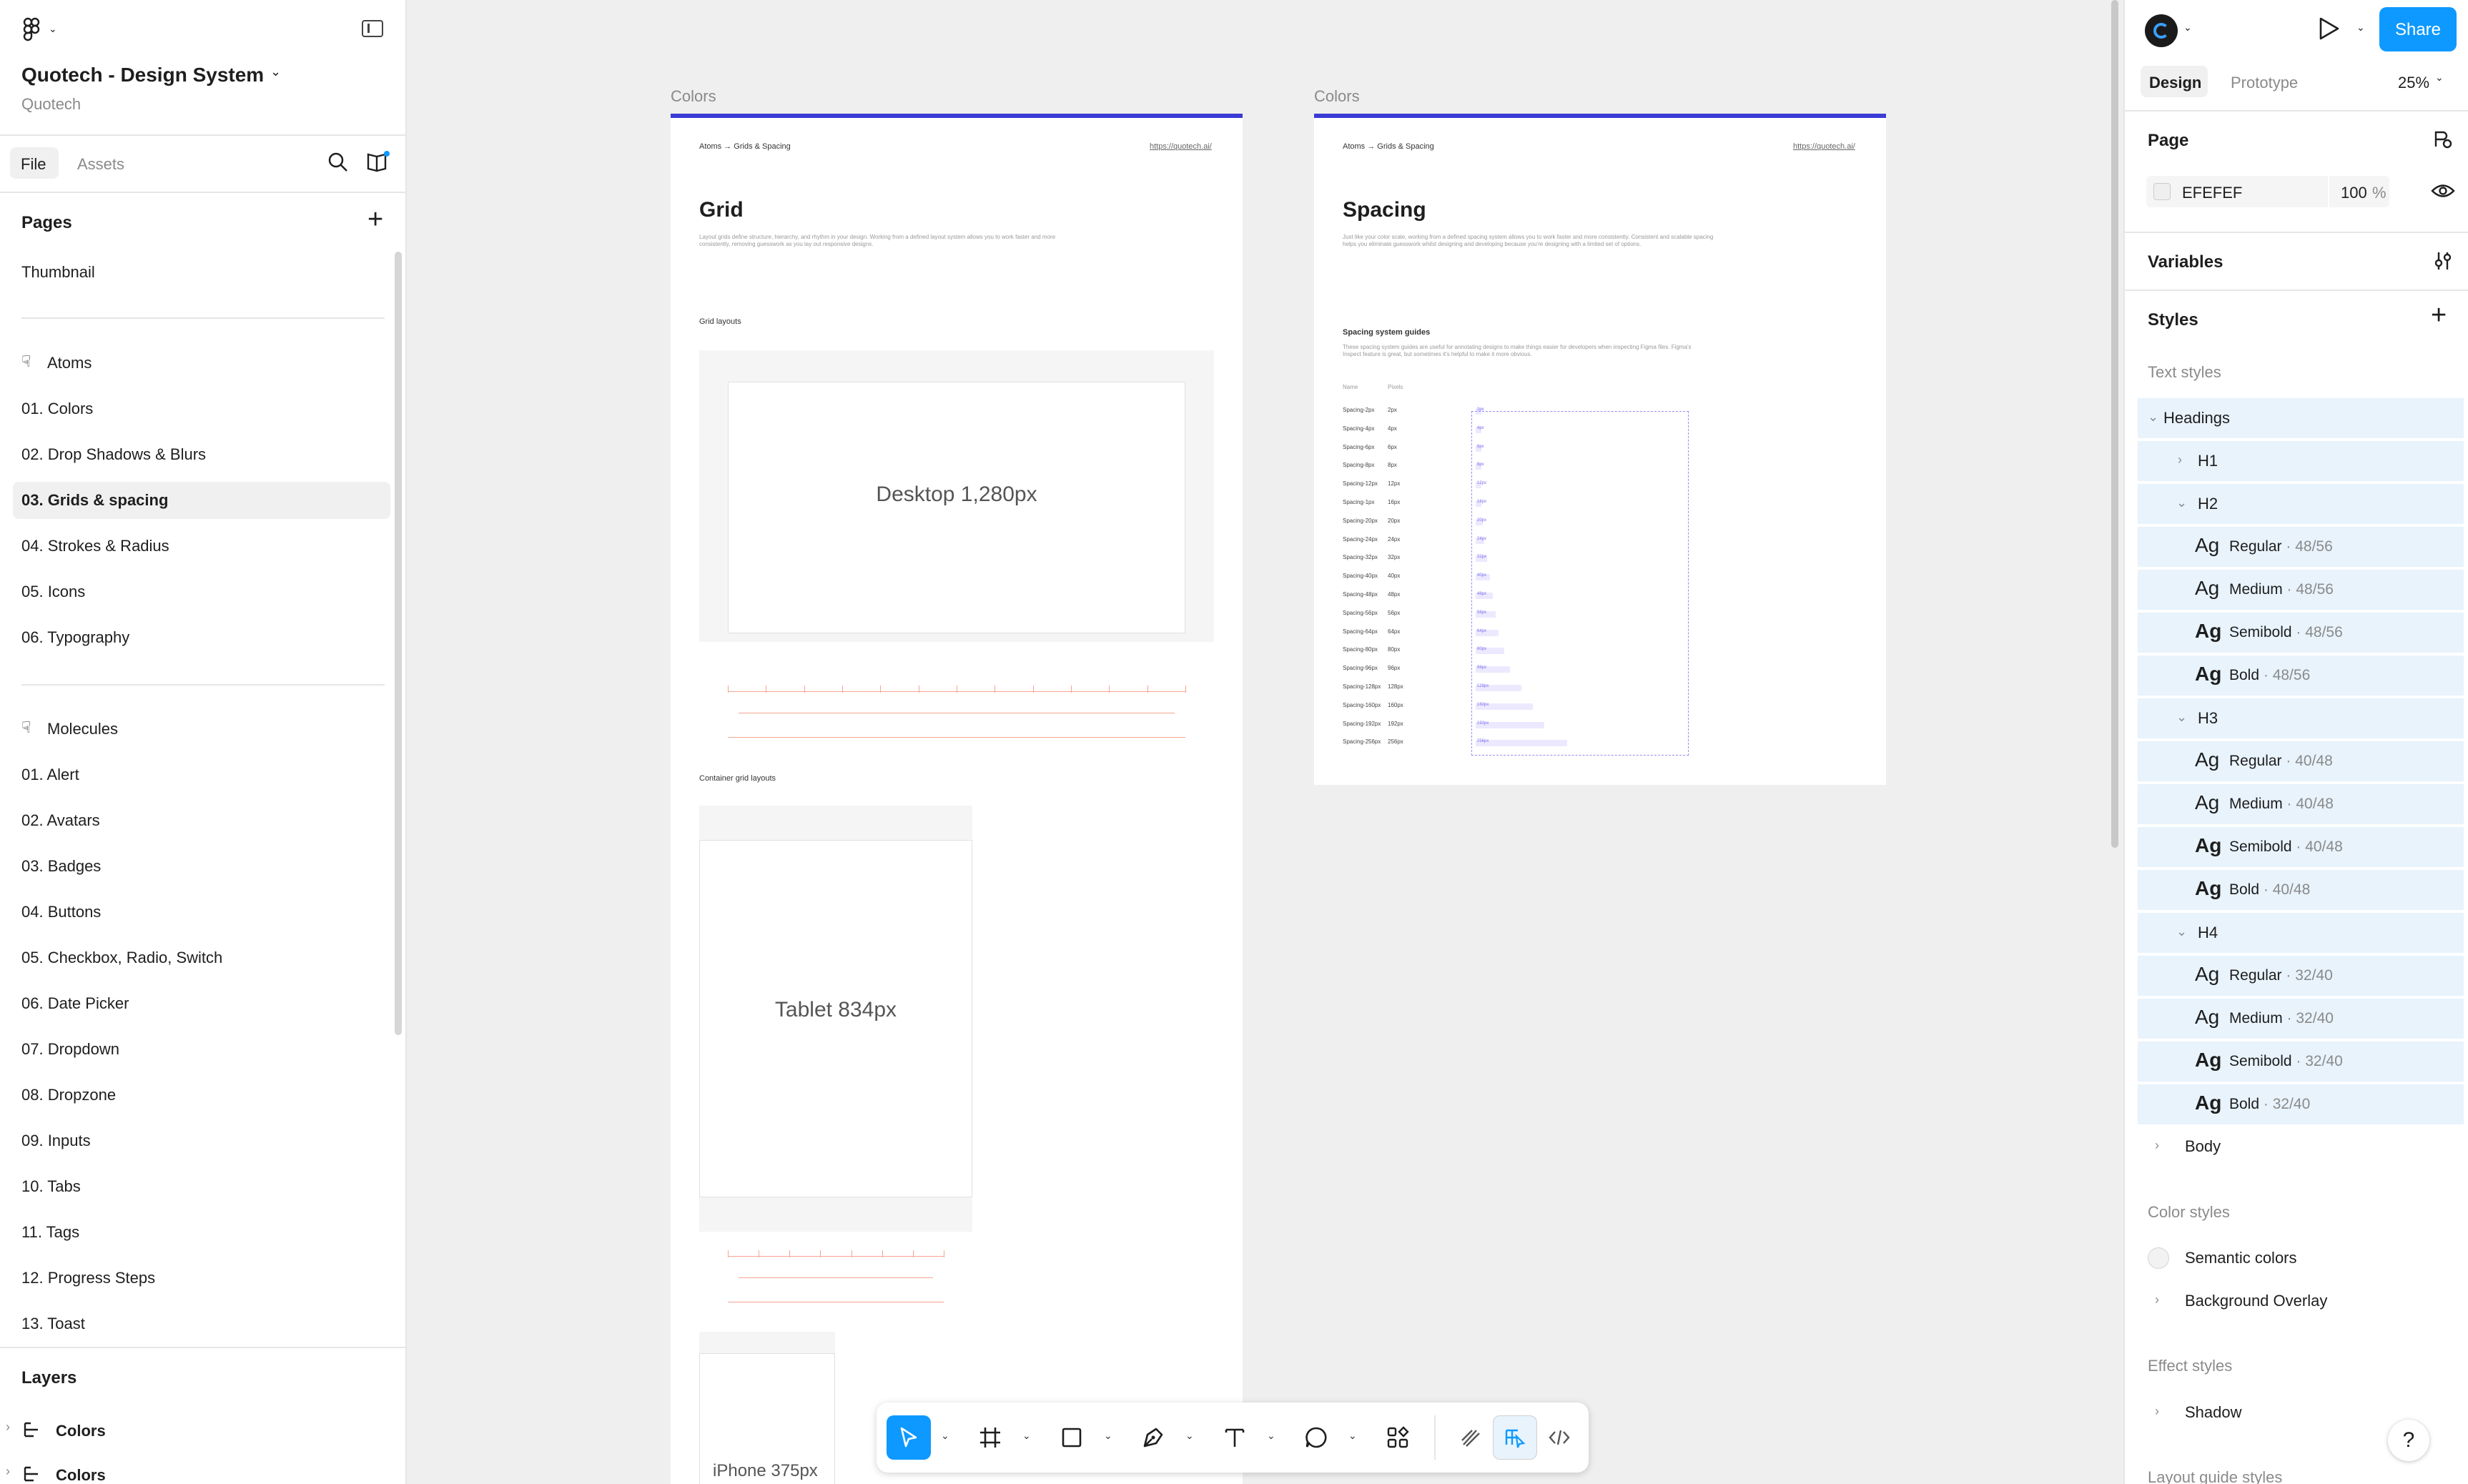  What do you see at coordinates (201, 546) in the screenshot?
I see `page-item: 04. Strokes & Radius` at bounding box center [201, 546].